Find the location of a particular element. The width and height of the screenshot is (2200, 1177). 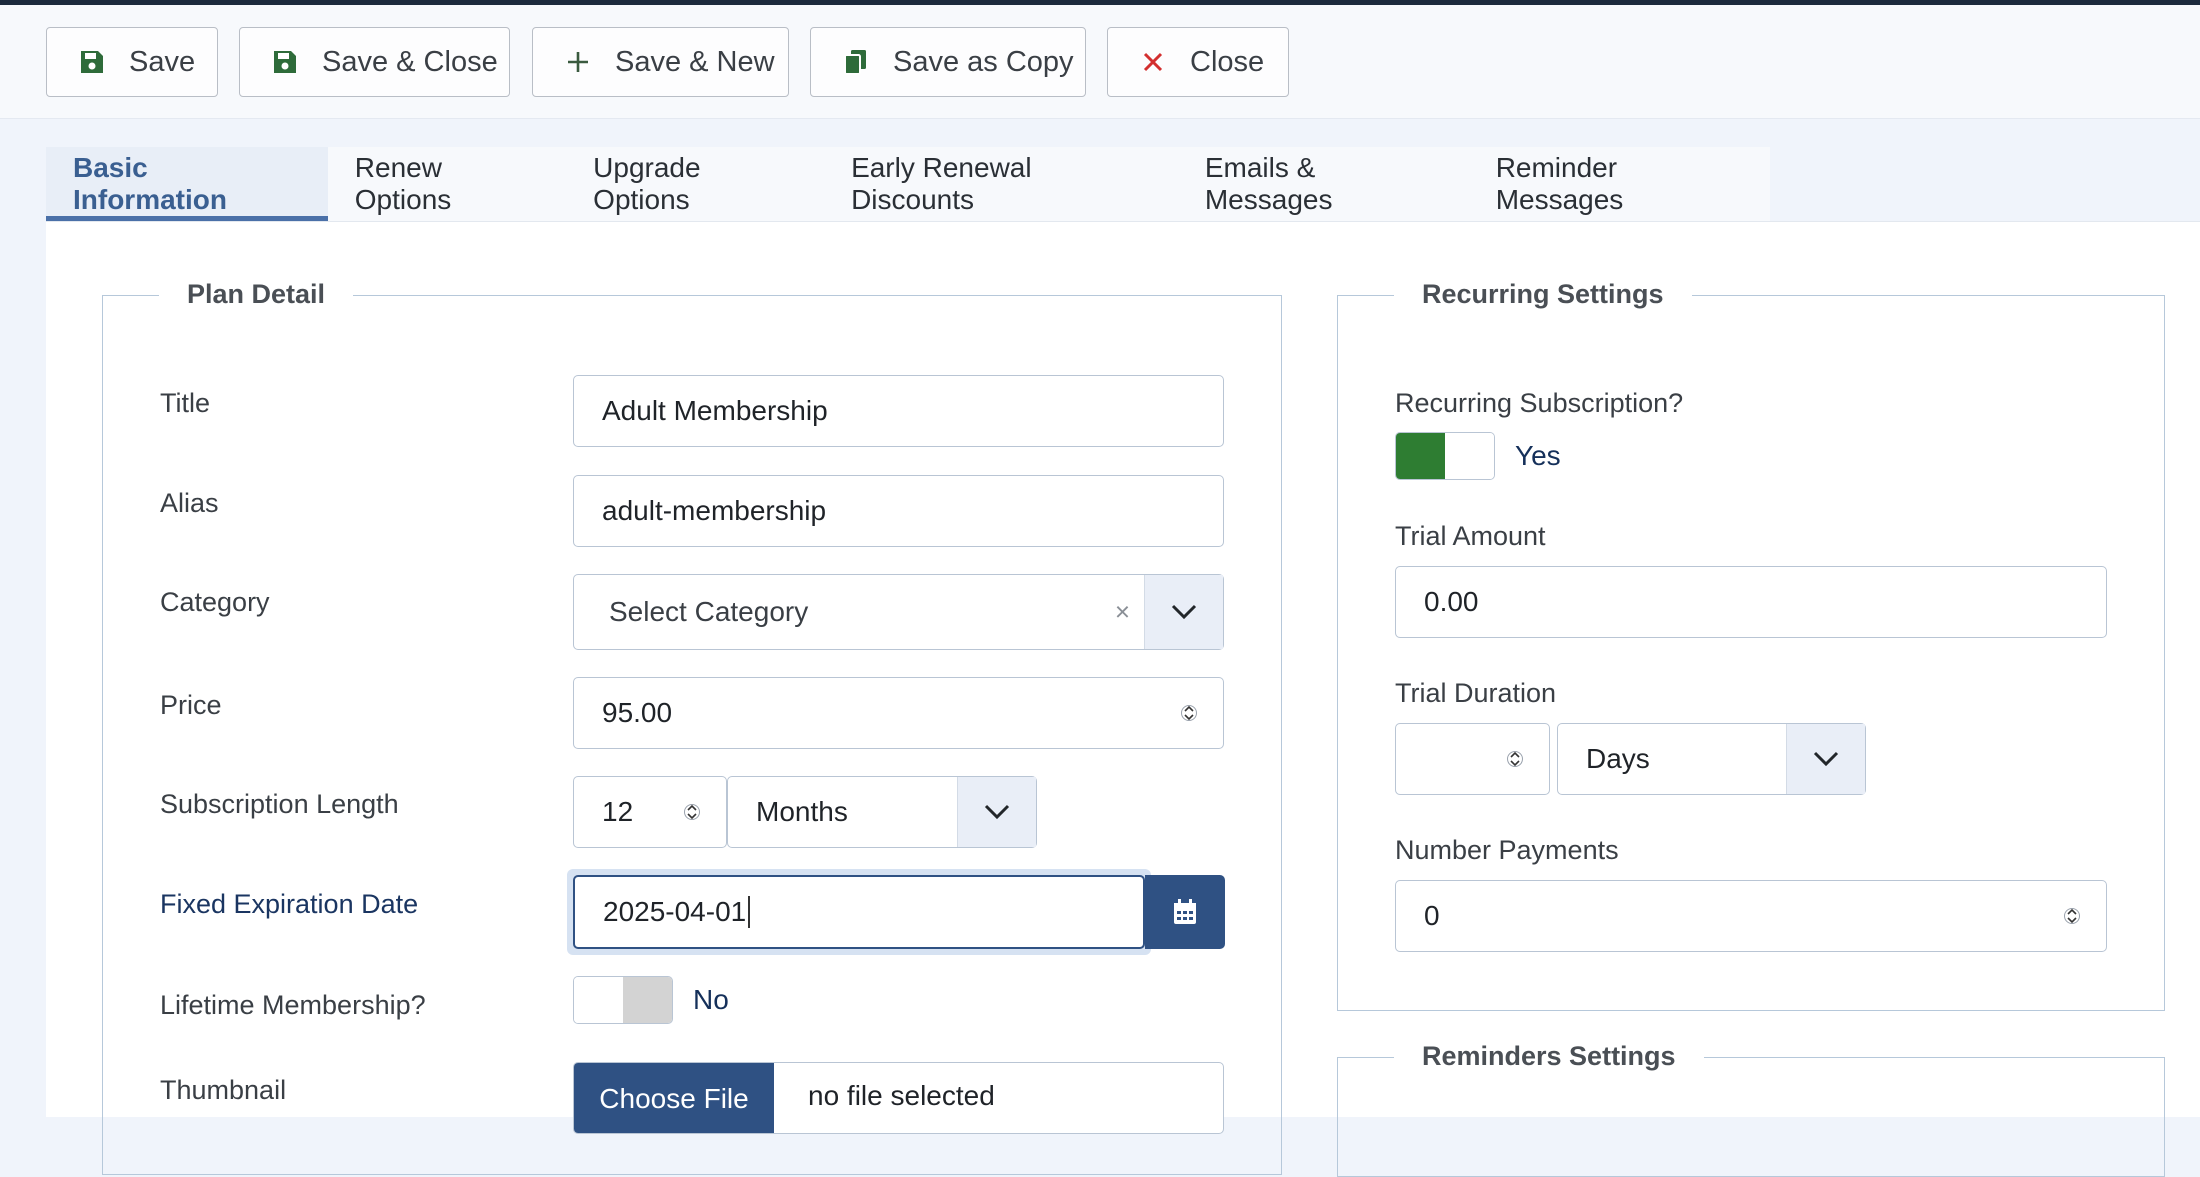

lifetime-membership-toggle is located at coordinates (623, 1000).